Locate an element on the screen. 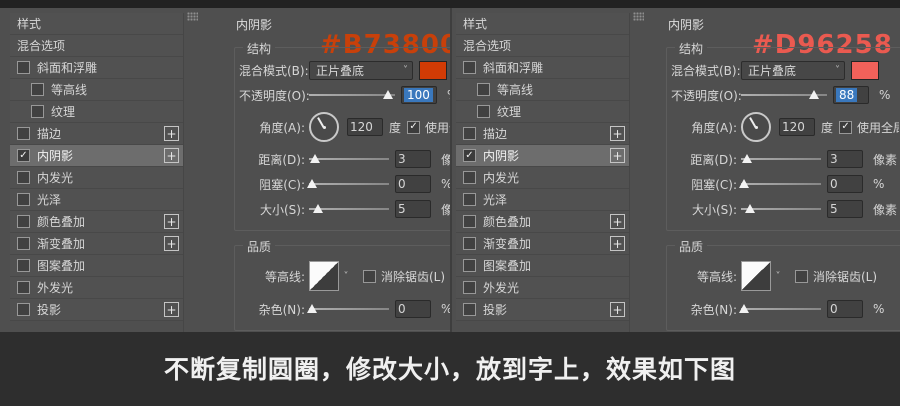 The image size is (900, 406). distance-field: 3 is located at coordinates (845, 159).